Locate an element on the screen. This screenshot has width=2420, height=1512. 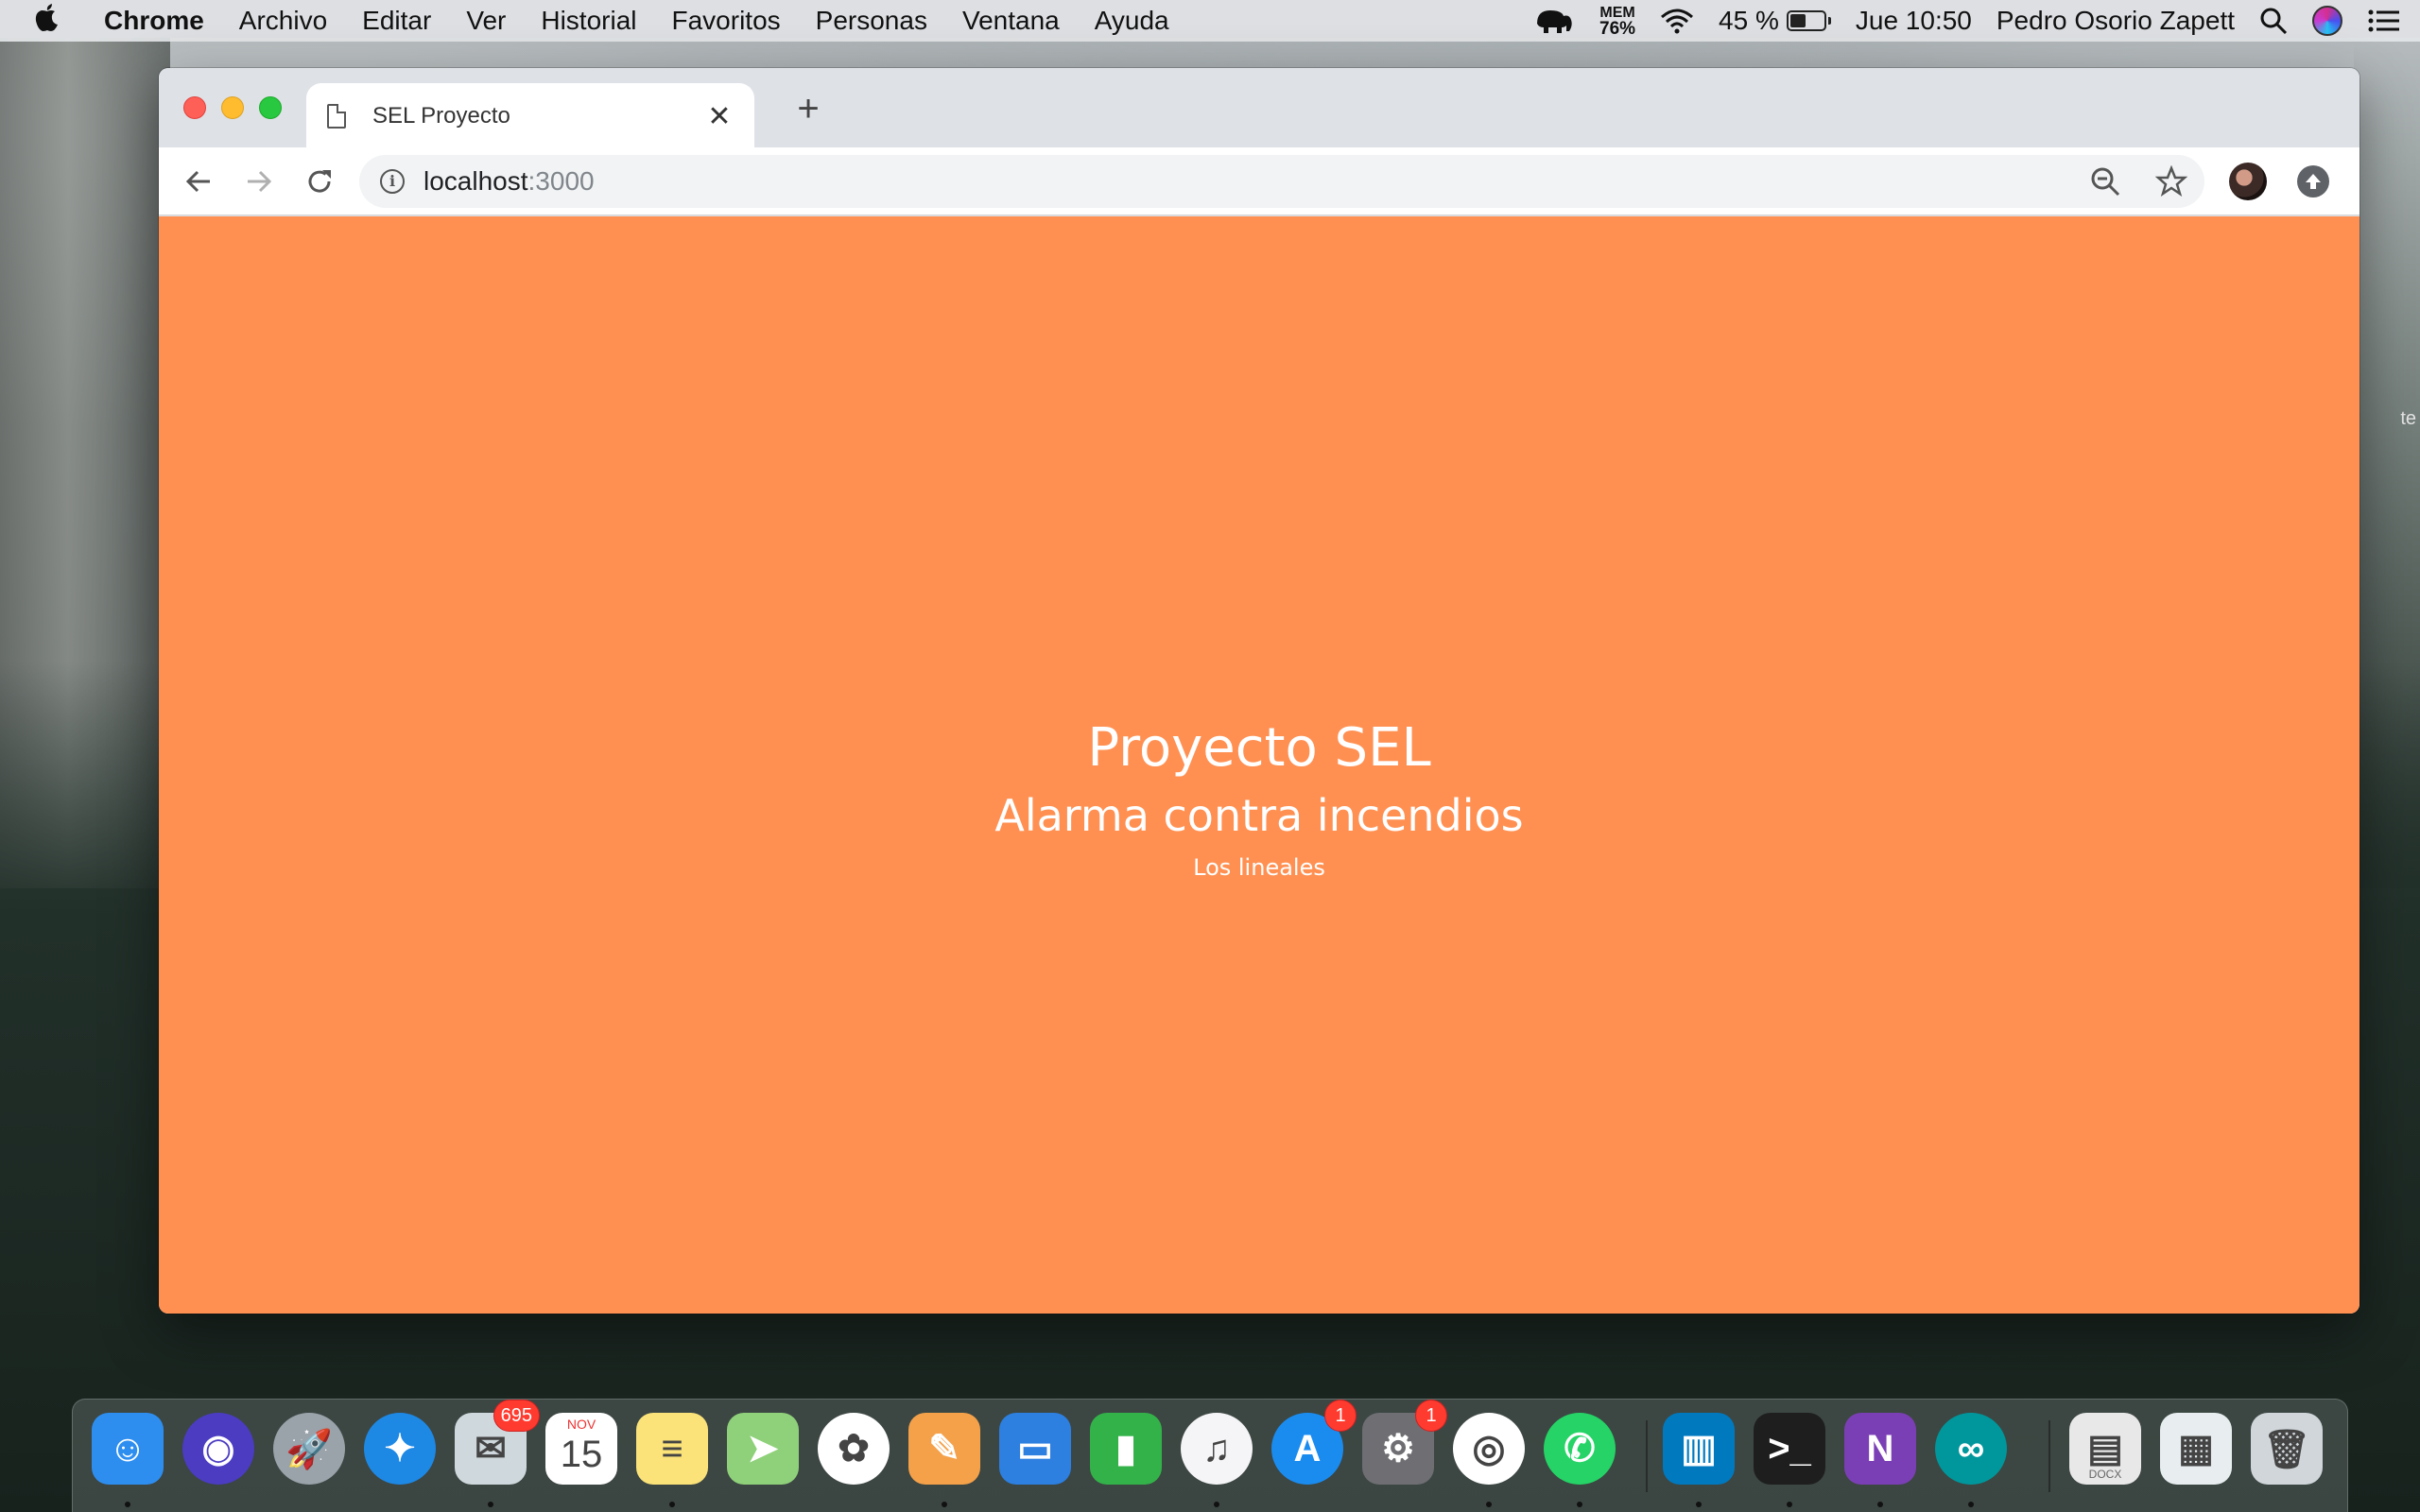
arduino-sketch-icon: ▦ is located at coordinates (2196, 1448).